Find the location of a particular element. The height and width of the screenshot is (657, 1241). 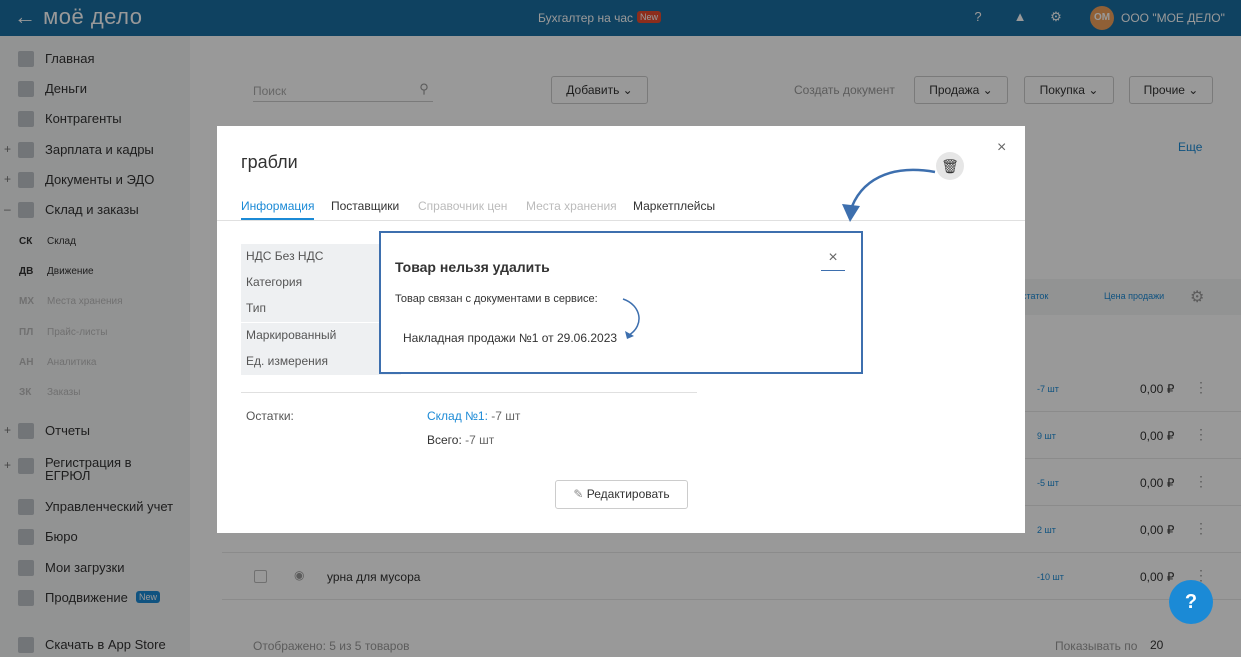

help-button: ? is located at coordinates (1191, 602).